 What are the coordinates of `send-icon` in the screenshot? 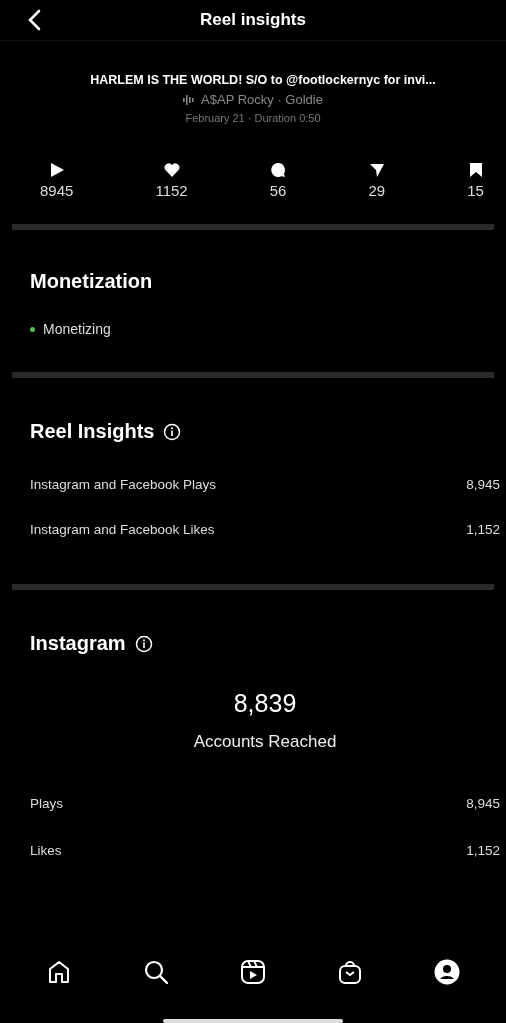 It's located at (376, 170).